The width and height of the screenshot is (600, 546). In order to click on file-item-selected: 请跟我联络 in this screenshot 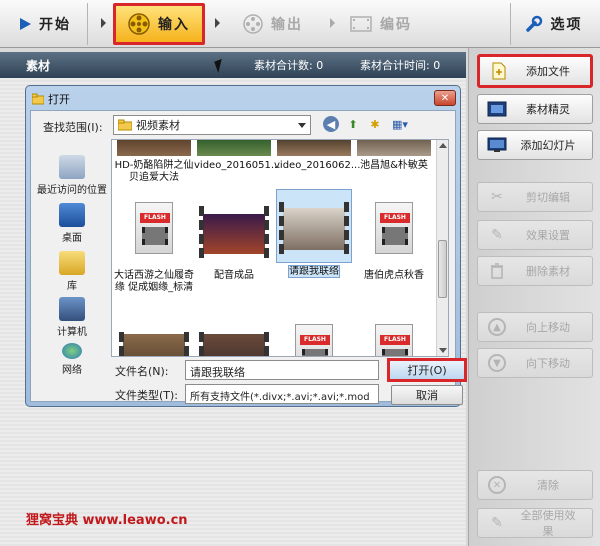, I will do `click(314, 233)`.